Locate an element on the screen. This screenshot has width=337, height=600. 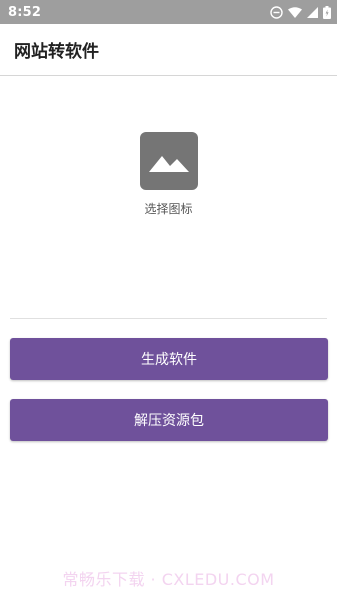
icon-picker: 选择图标 is located at coordinates (168, 174).